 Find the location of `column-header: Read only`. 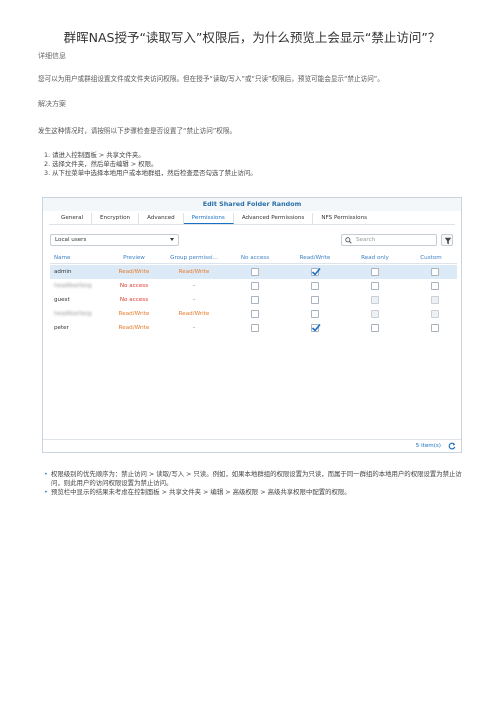

column-header: Read only is located at coordinates (375, 258).